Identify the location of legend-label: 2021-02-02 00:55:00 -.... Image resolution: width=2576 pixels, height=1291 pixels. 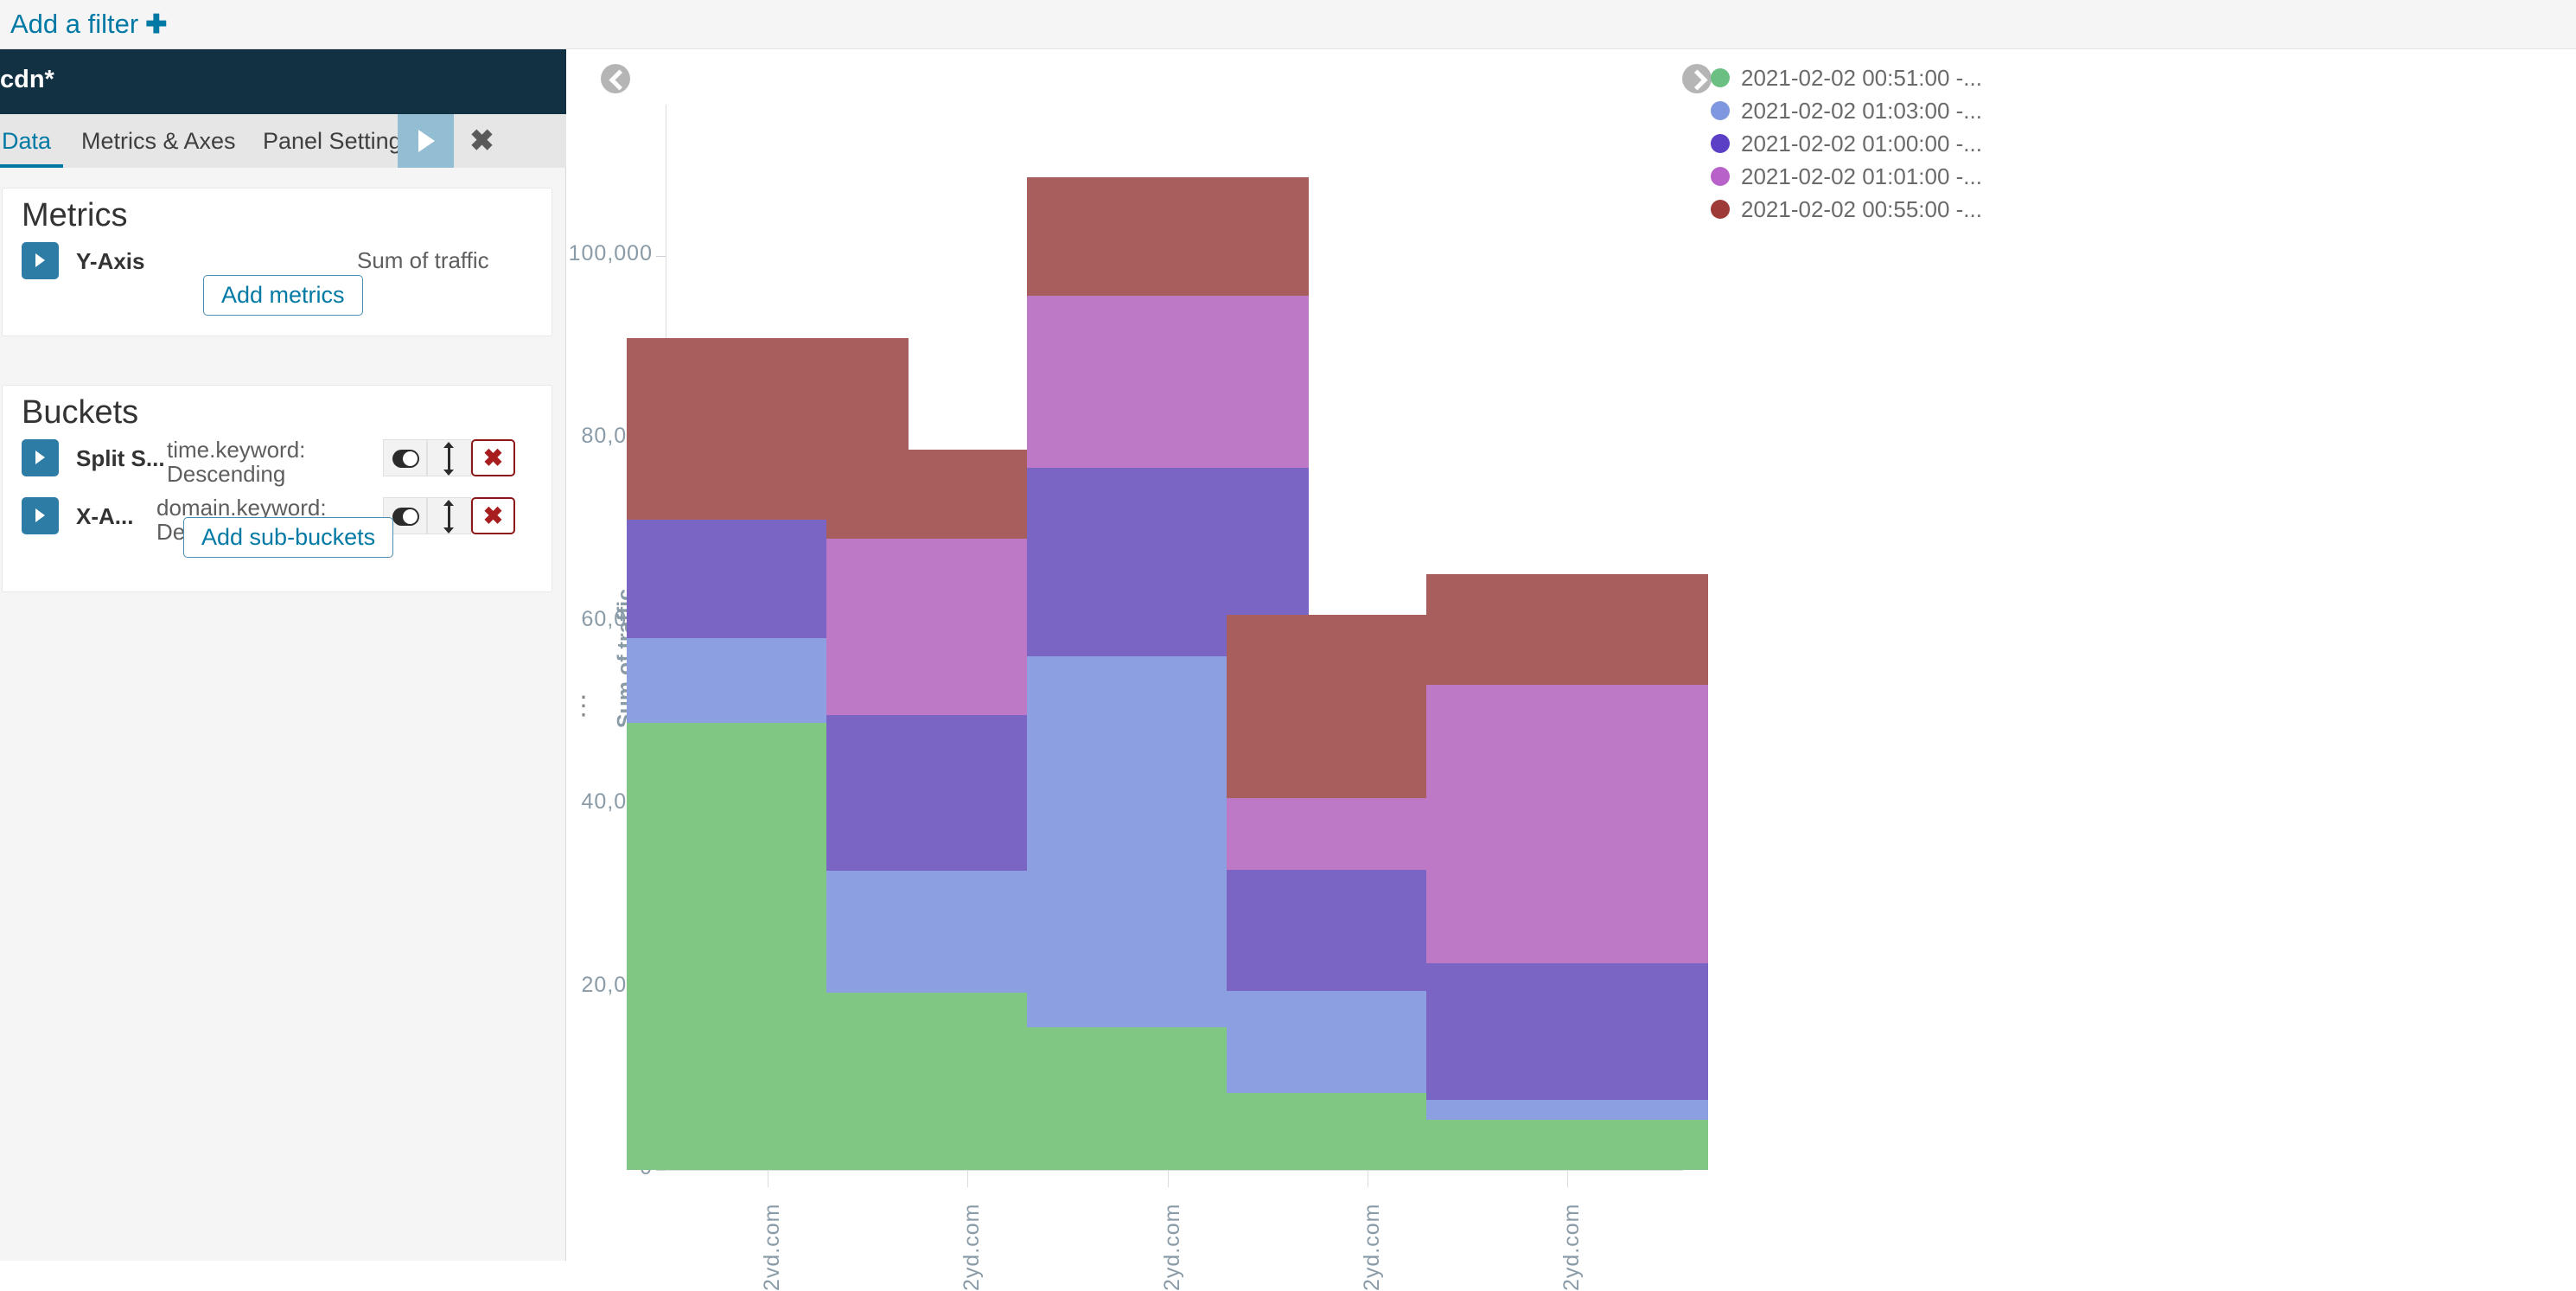
(1861, 209).